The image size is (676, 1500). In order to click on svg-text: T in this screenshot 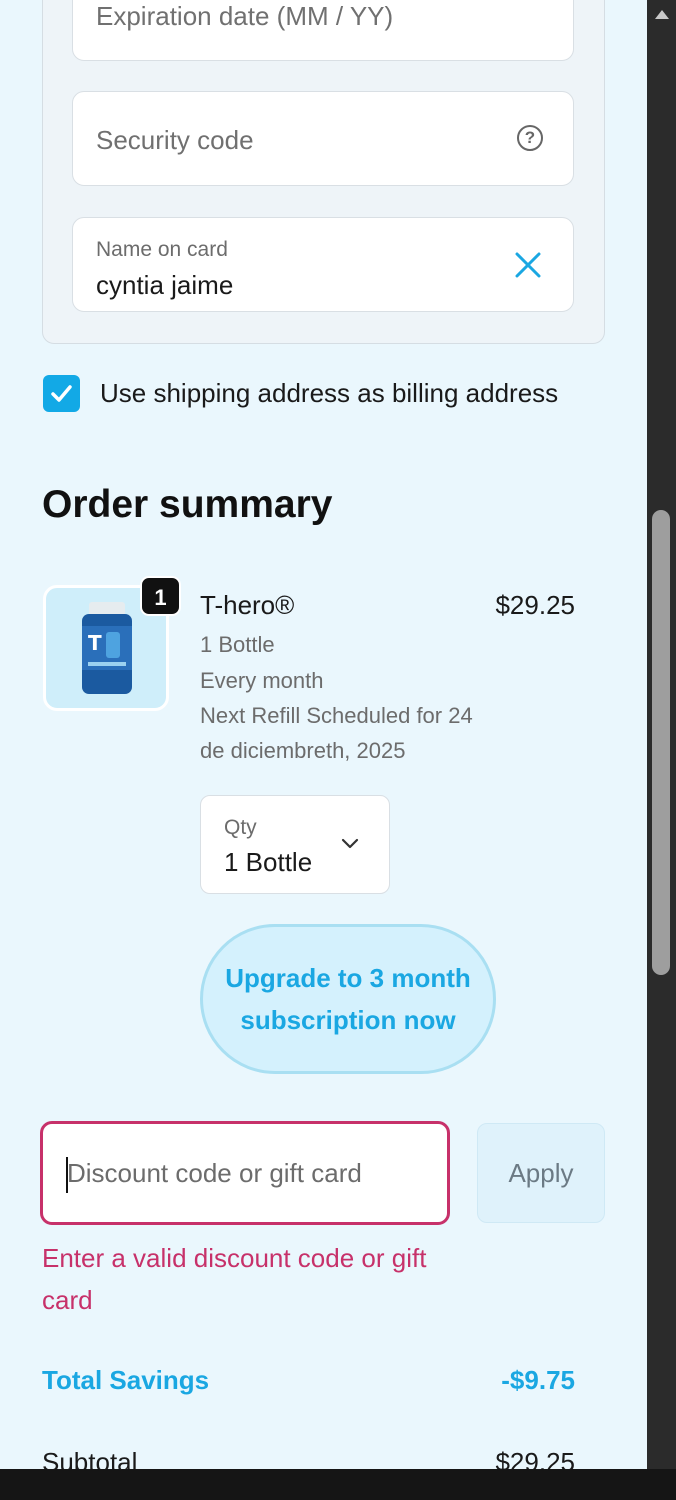, I will do `click(95, 643)`.